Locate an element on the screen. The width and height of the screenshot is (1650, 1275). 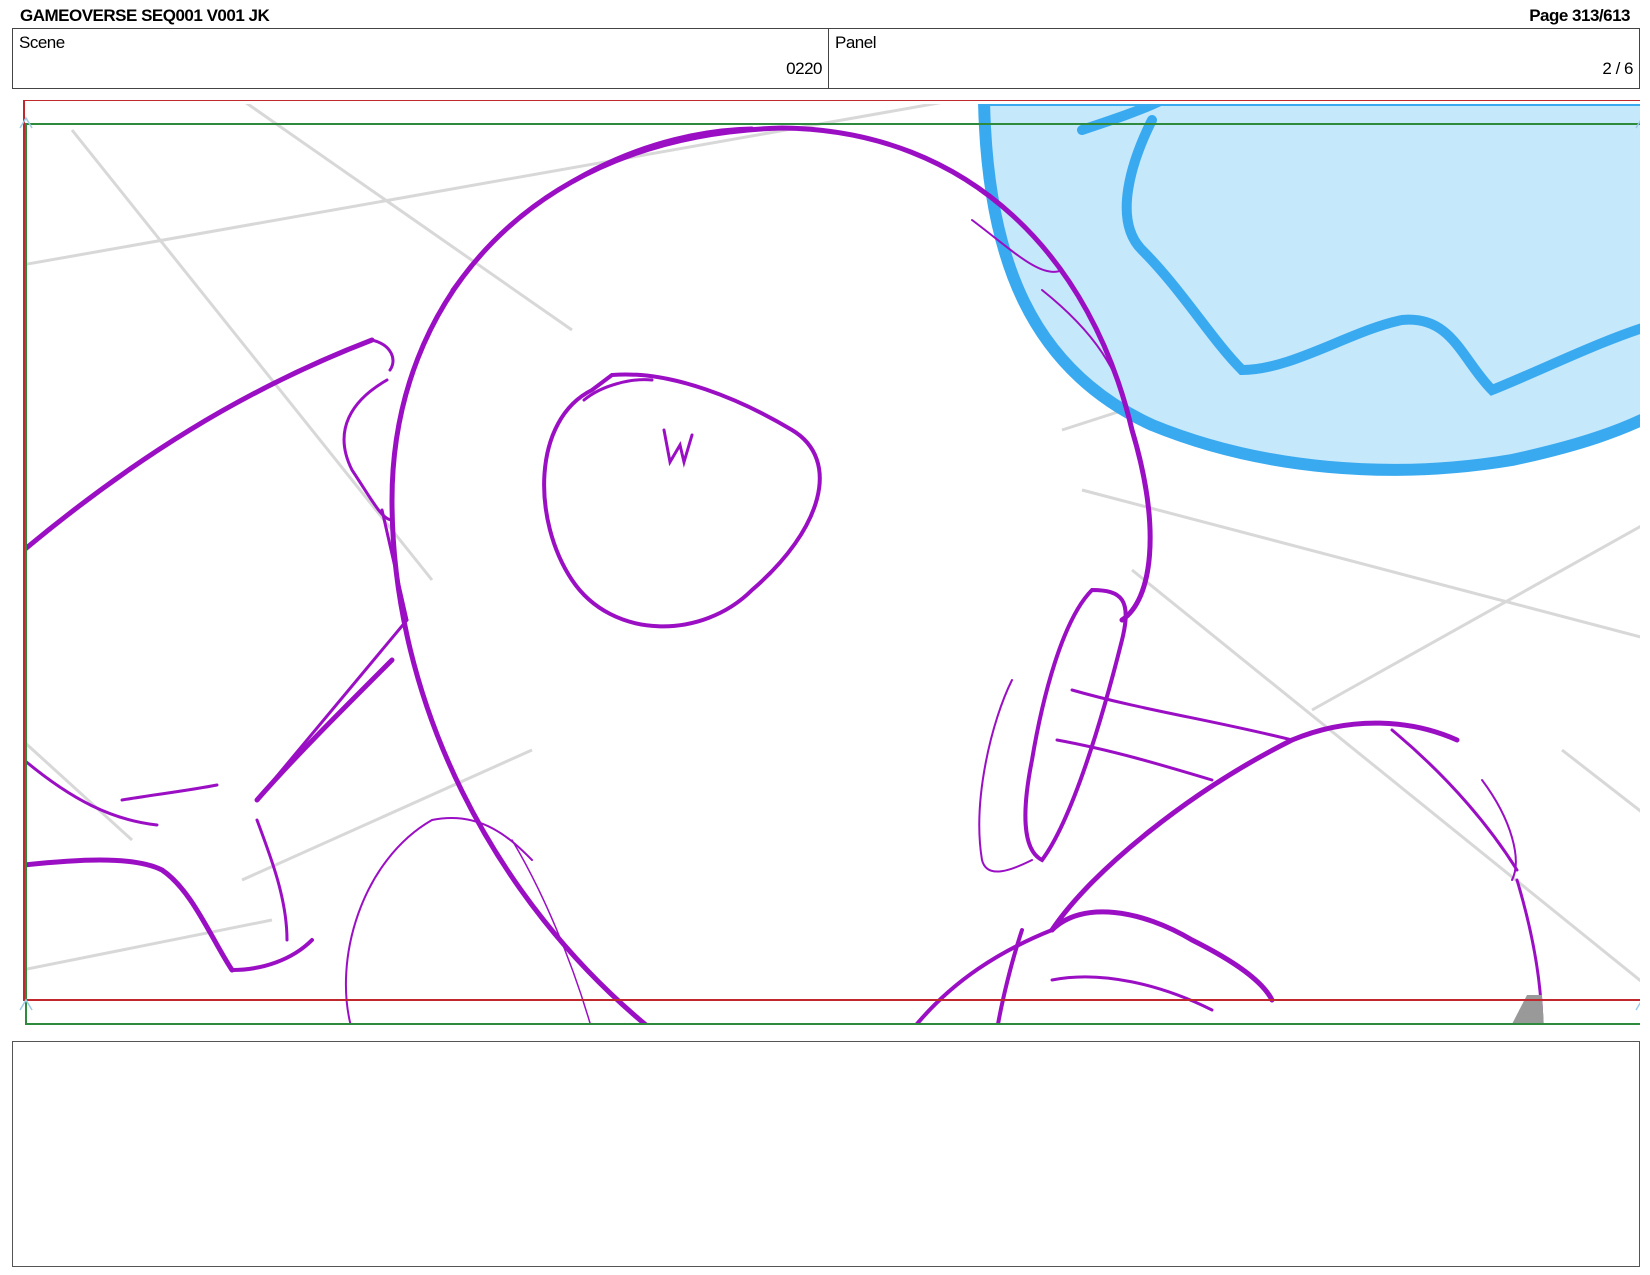
panel-label: Panel is located at coordinates (855, 42).